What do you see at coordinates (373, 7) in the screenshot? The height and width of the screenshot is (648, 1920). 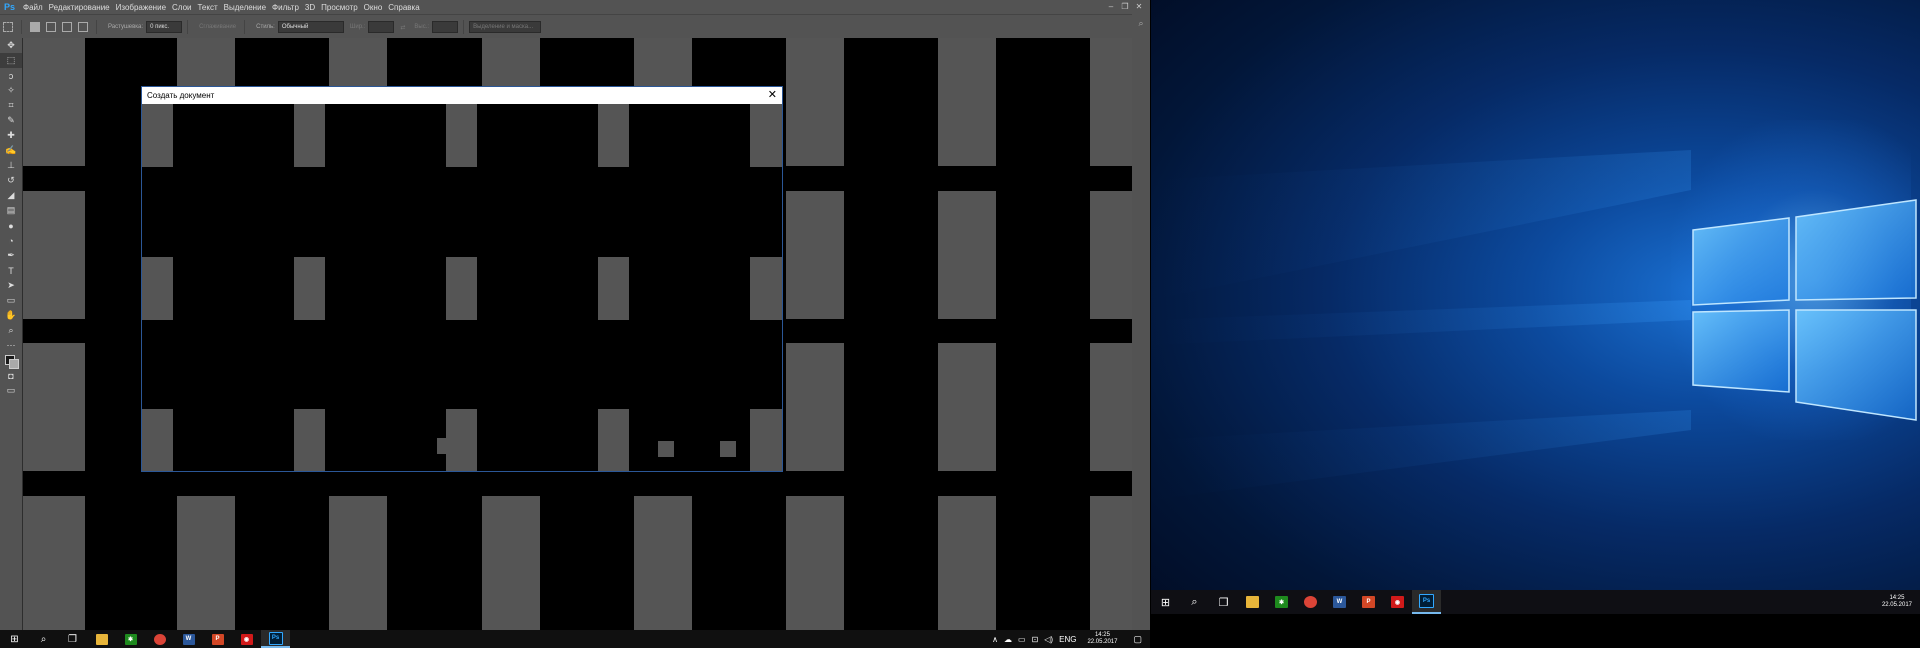 I see `menu-window: Окно` at bounding box center [373, 7].